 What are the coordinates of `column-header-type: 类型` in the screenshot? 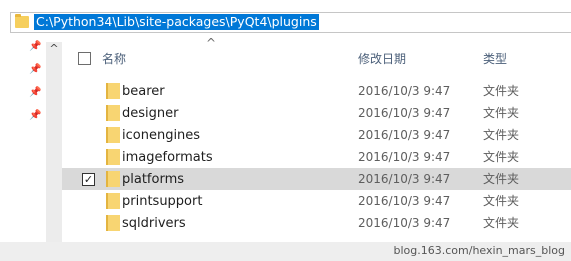 It's located at (495, 59).